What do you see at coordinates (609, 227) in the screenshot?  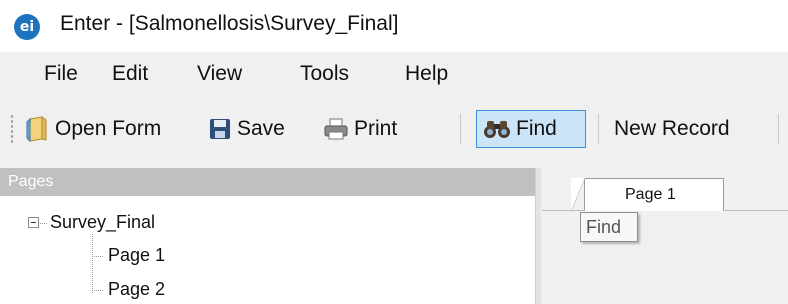 I see `find-tooltip: Find` at bounding box center [609, 227].